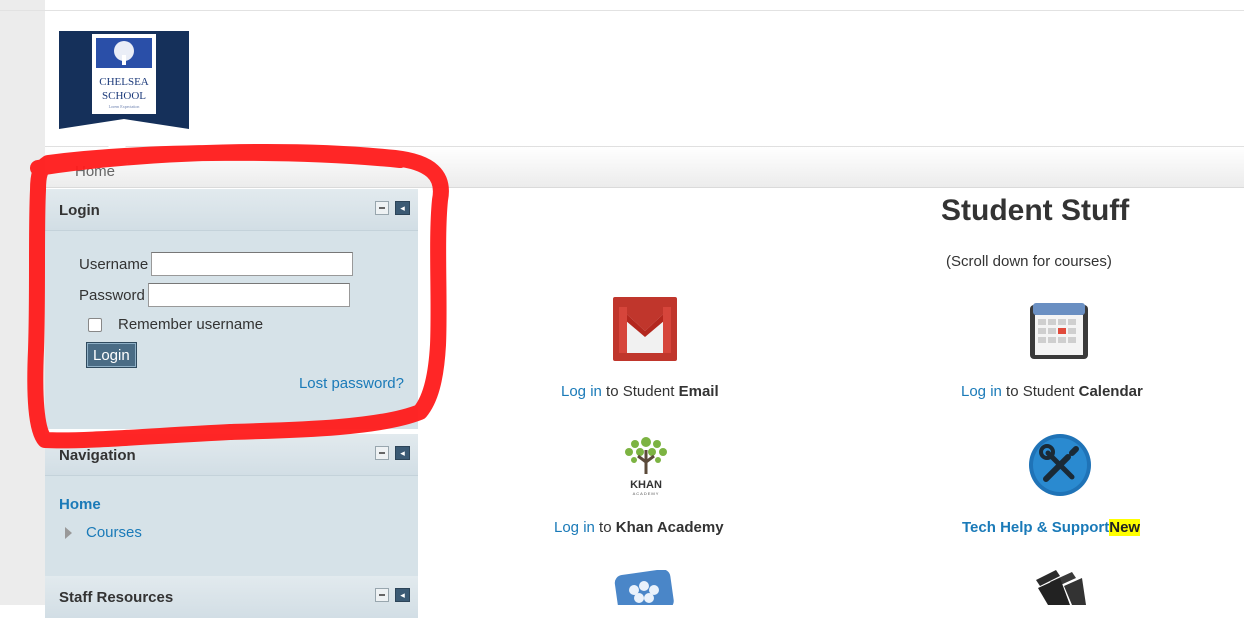 The width and height of the screenshot is (1244, 618). Describe the element at coordinates (231, 210) in the screenshot. I see `login-block-header: Login ◂` at that location.